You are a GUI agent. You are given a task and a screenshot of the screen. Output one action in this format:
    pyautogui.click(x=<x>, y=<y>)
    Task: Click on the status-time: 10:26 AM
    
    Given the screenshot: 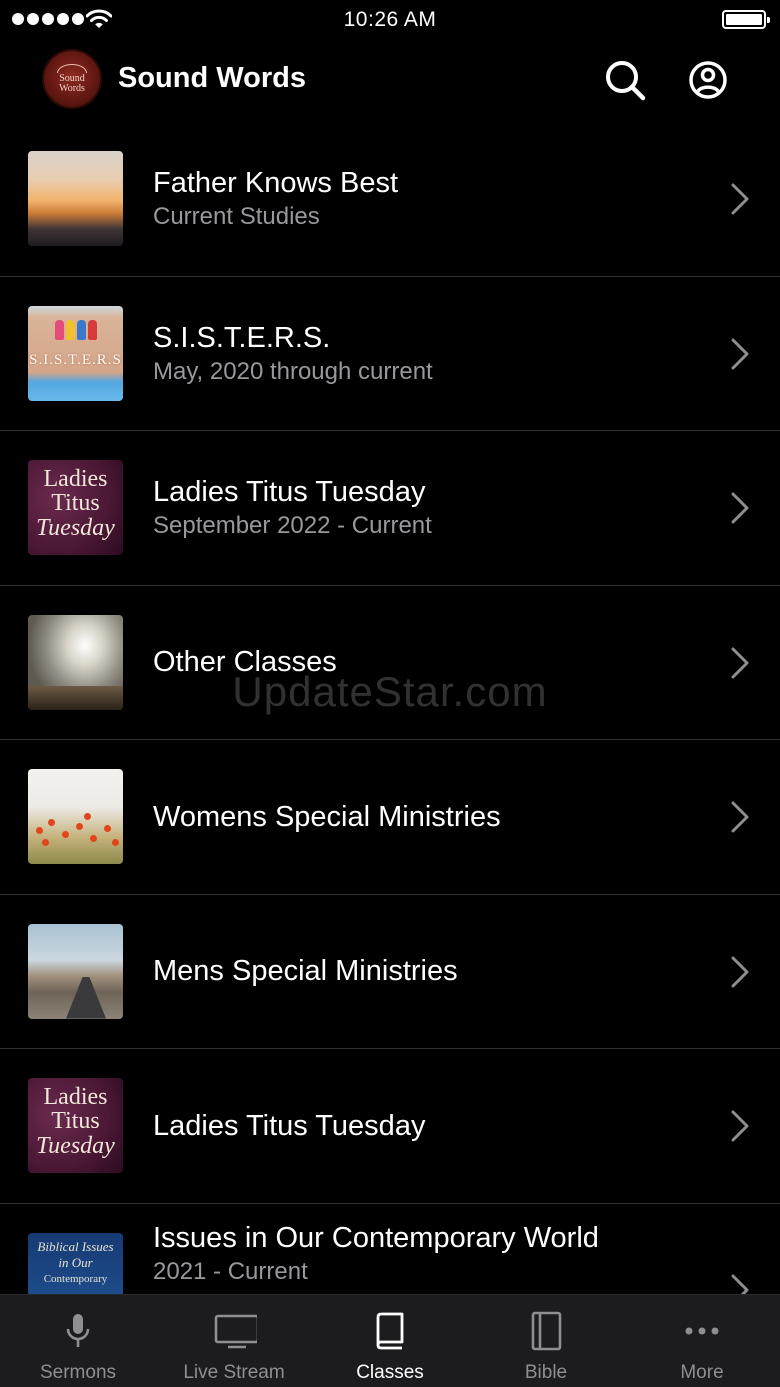 What is the action you would take?
    pyautogui.click(x=390, y=19)
    